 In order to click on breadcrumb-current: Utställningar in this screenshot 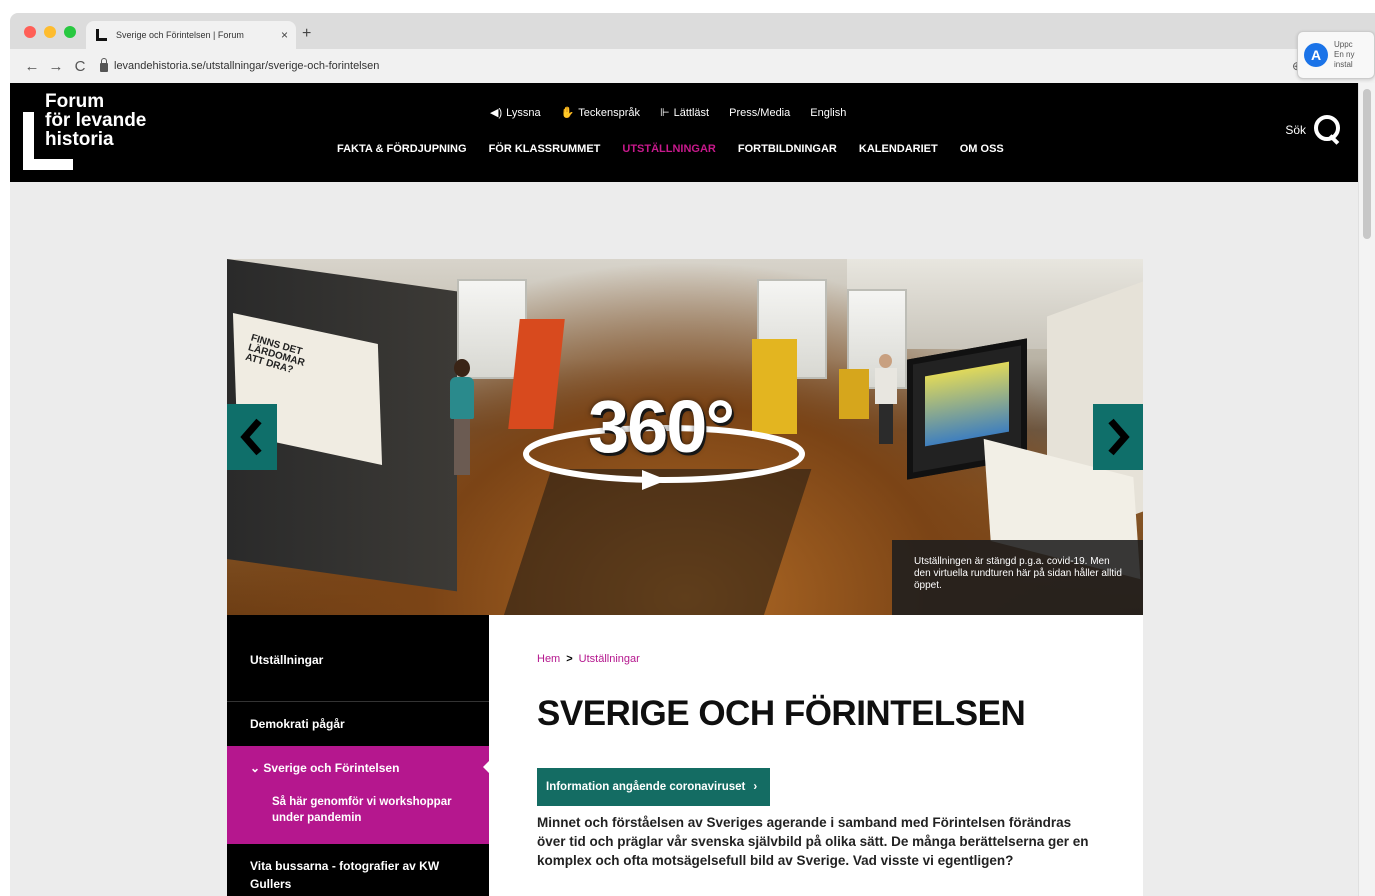, I will do `click(609, 659)`.